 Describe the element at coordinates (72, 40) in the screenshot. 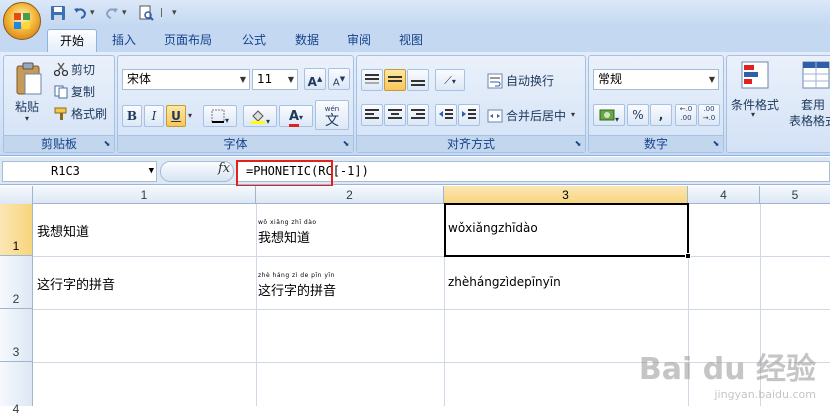

I see `tab-home: 开始` at that location.